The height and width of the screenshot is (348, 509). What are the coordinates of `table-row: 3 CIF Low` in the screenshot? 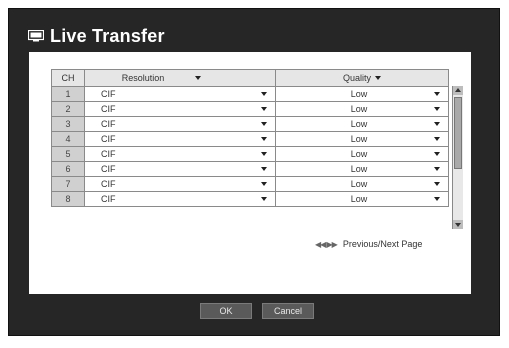 It's located at (250, 124).